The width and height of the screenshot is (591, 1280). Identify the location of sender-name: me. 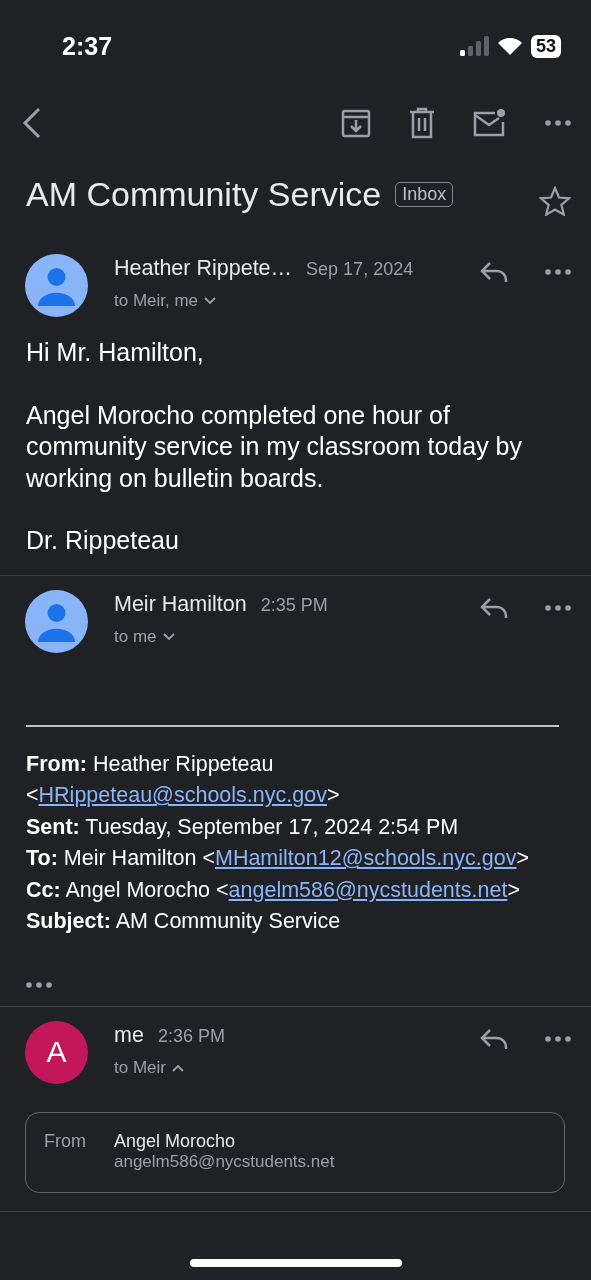
(129, 1035).